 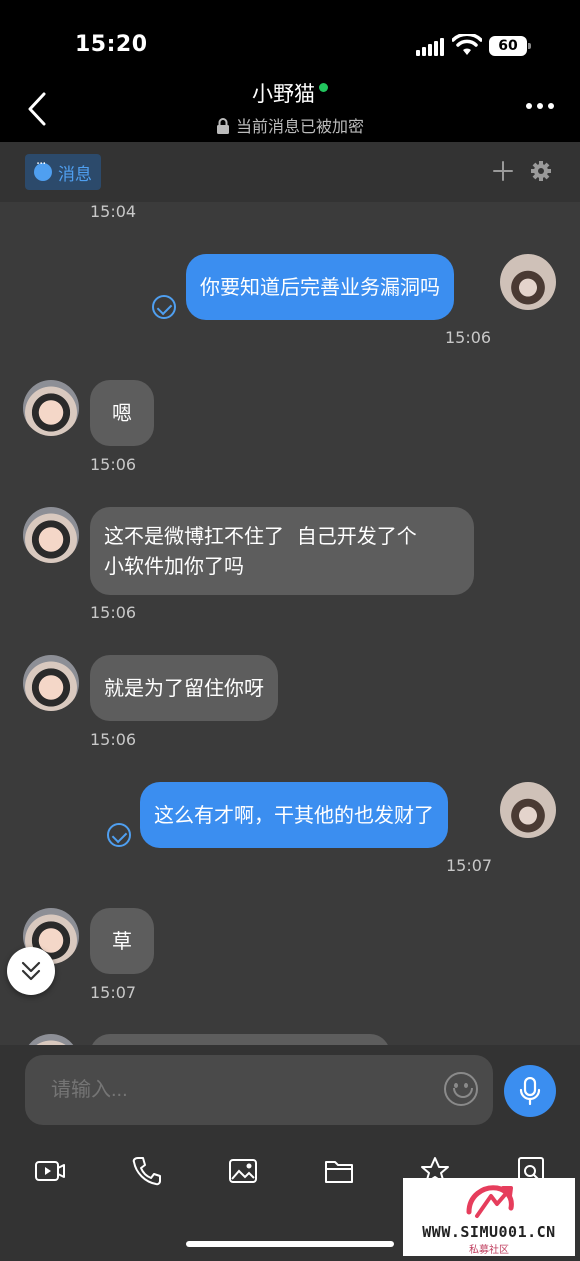 I want to click on gear-icon, so click(x=541, y=171).